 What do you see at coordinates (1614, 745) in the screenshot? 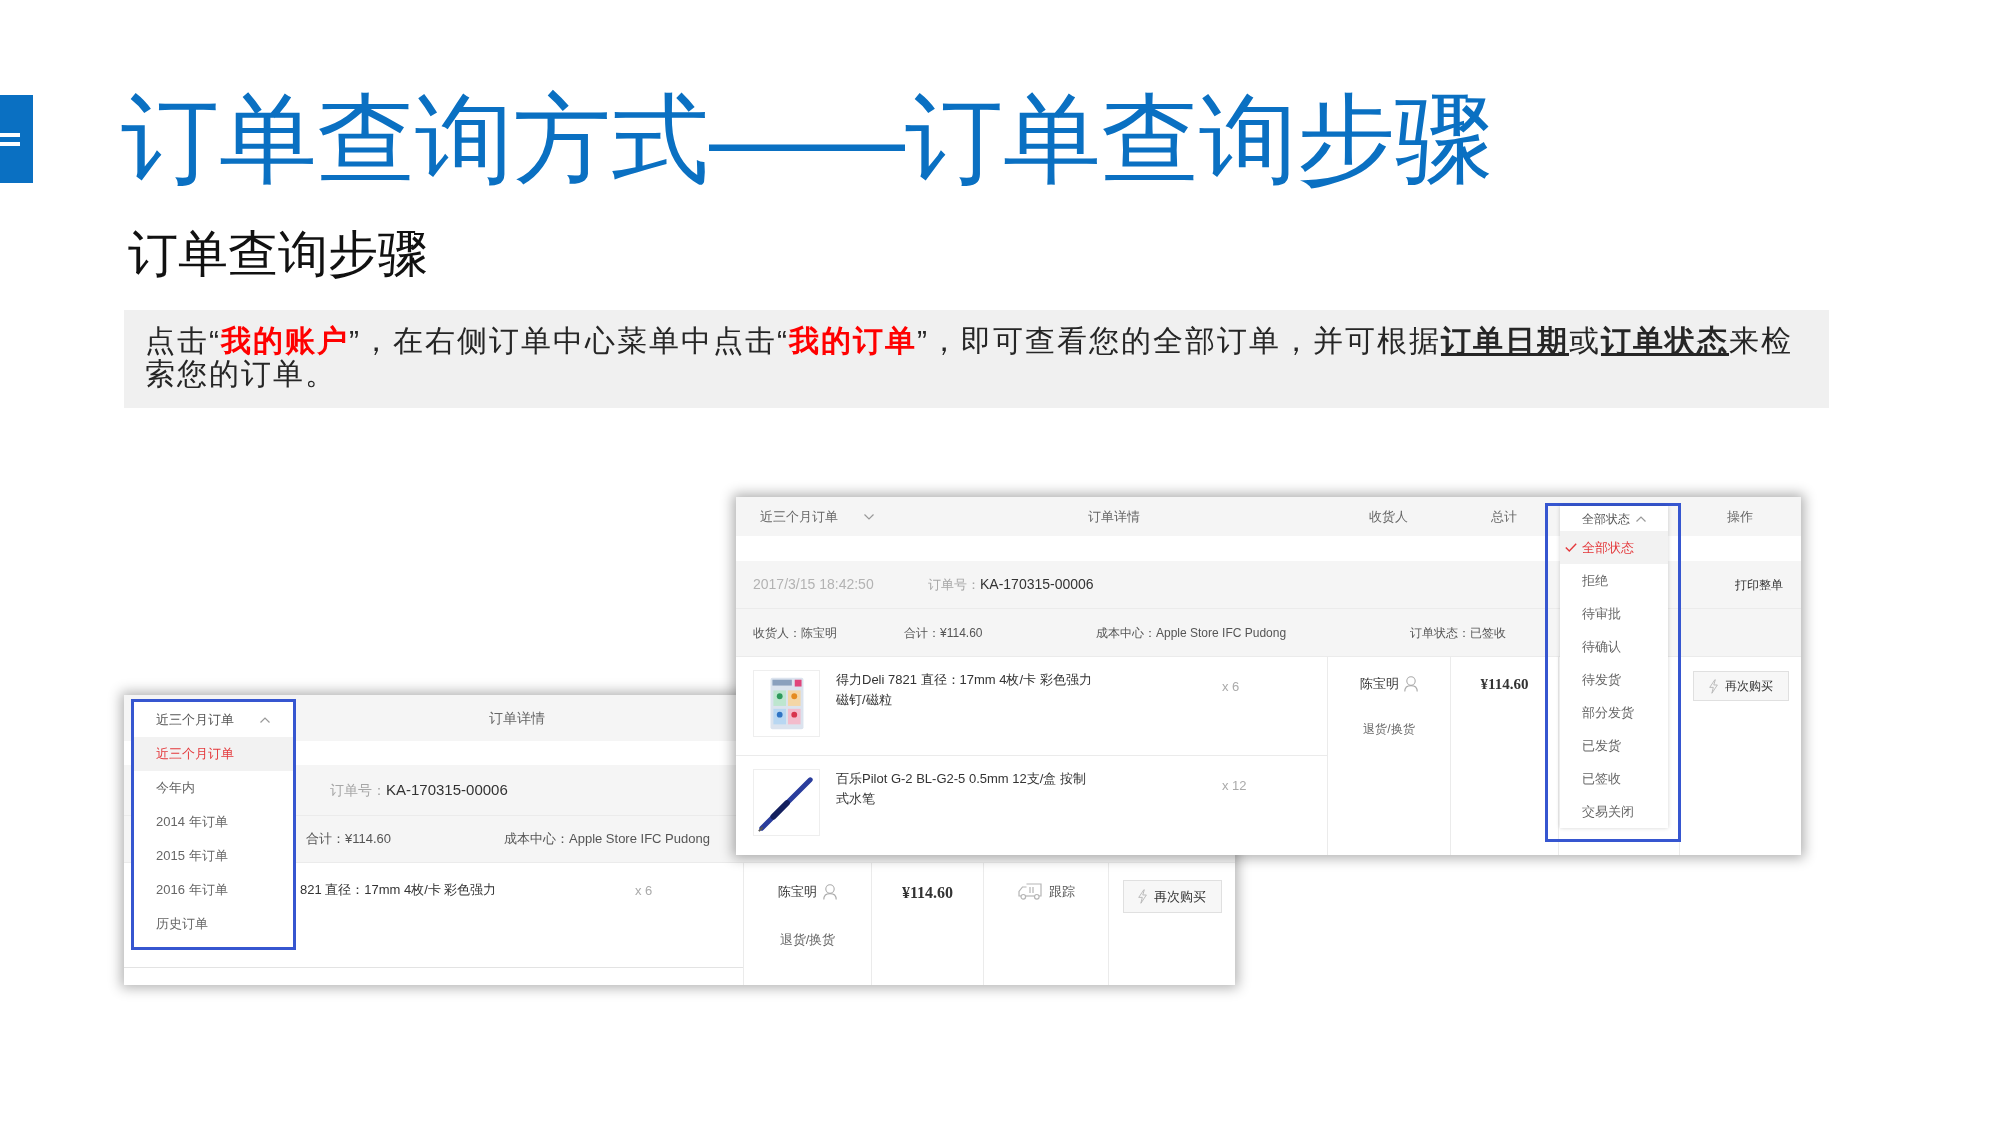
I see `dropdown-option: 已发货` at bounding box center [1614, 745].